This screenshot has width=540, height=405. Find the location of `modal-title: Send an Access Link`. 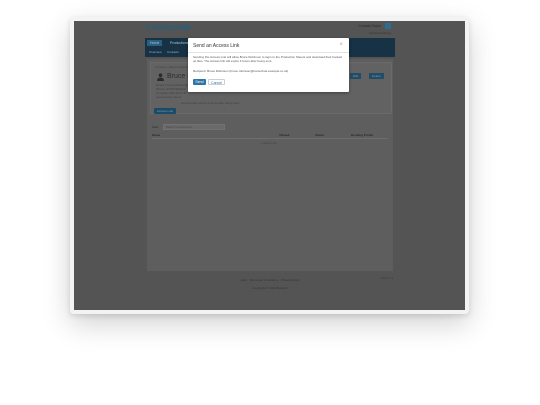

modal-title: Send an Access Link is located at coordinates (216, 46).